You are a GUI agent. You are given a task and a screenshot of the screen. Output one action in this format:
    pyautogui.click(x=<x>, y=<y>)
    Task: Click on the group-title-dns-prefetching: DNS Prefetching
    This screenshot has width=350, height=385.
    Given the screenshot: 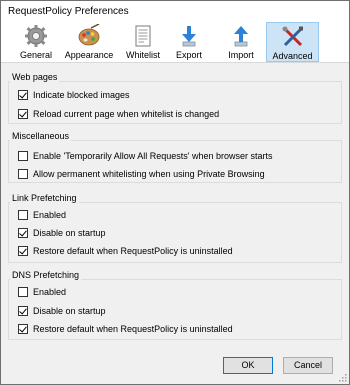 What is the action you would take?
    pyautogui.click(x=46, y=275)
    